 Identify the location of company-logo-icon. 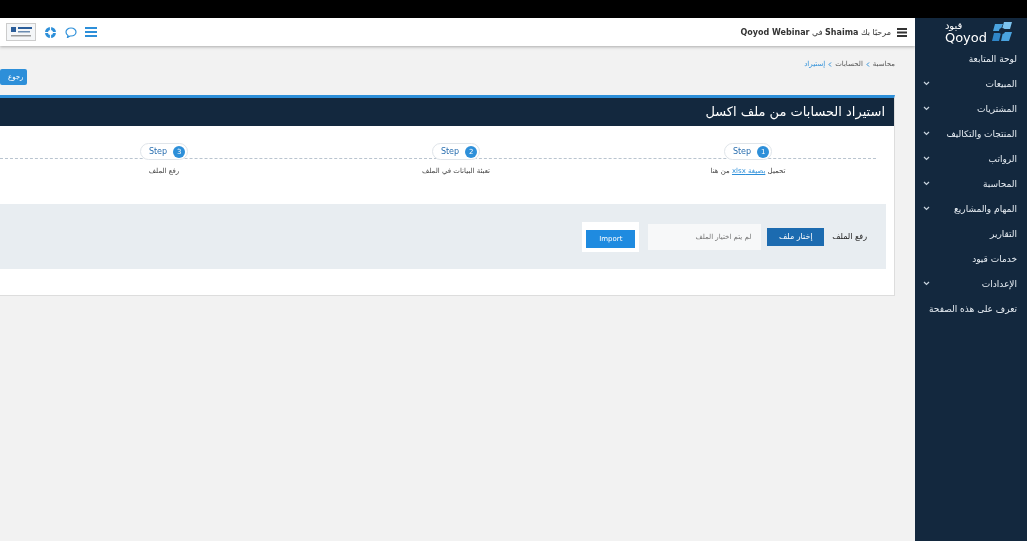
(21, 32).